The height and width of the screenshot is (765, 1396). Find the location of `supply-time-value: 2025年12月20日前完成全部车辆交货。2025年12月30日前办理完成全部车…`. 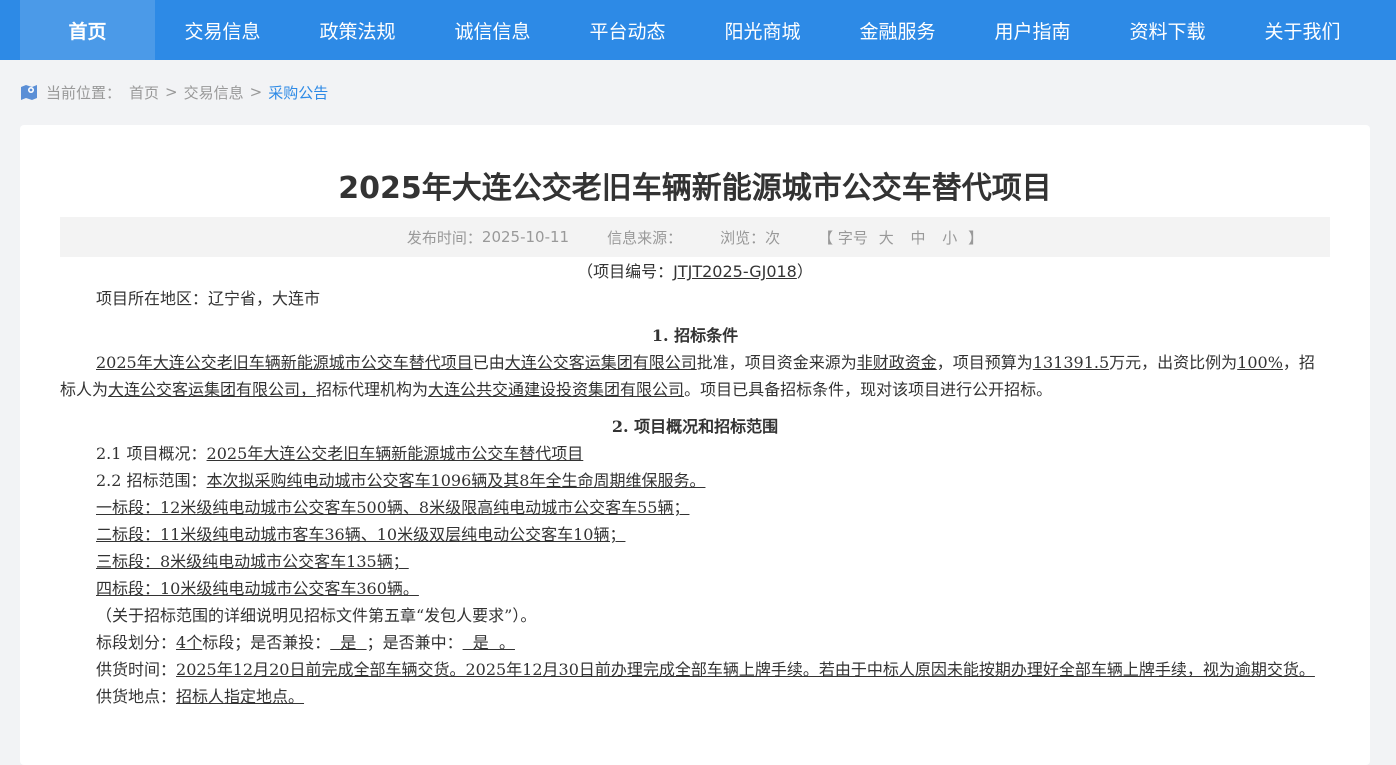

supply-time-value: 2025年12月20日前完成全部车辆交货。2025年12月30日前办理完成全部车… is located at coordinates (745, 669).